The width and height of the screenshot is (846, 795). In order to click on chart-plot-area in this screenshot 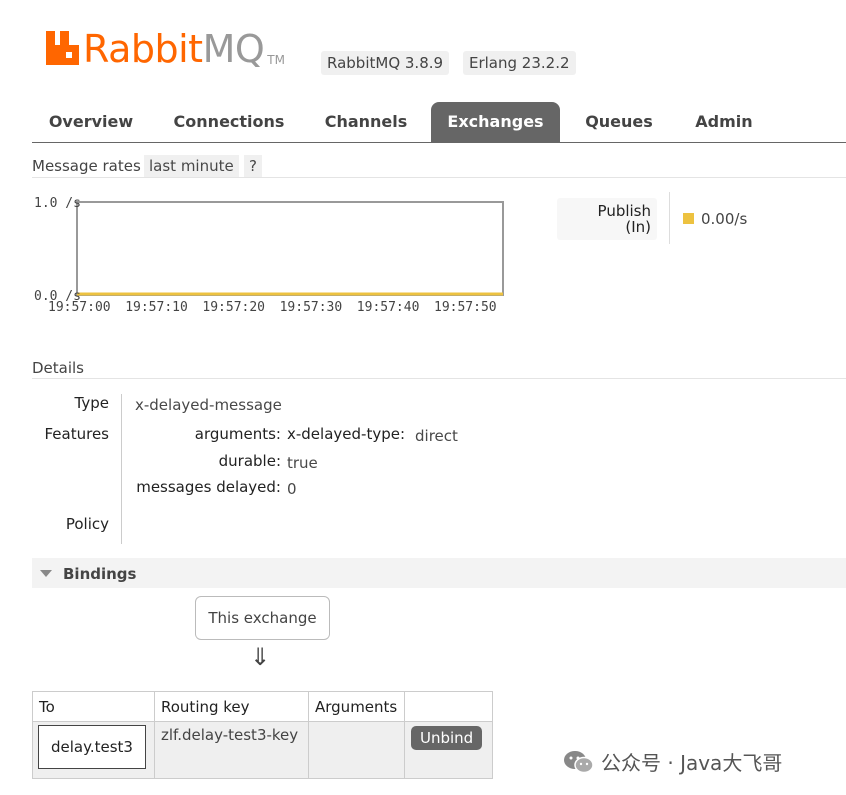, I will do `click(290, 248)`.